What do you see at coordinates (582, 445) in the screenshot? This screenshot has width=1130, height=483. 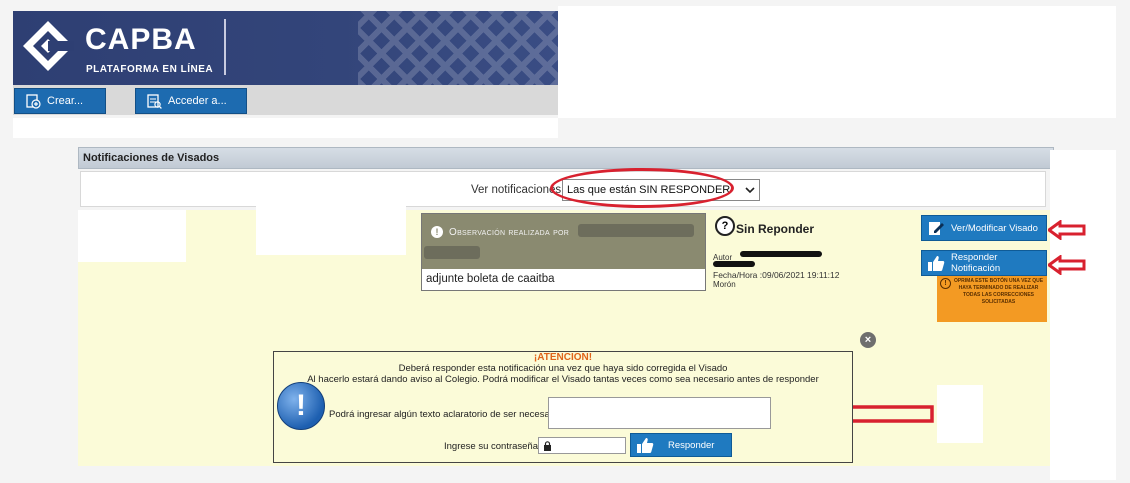 I see `password-field` at bounding box center [582, 445].